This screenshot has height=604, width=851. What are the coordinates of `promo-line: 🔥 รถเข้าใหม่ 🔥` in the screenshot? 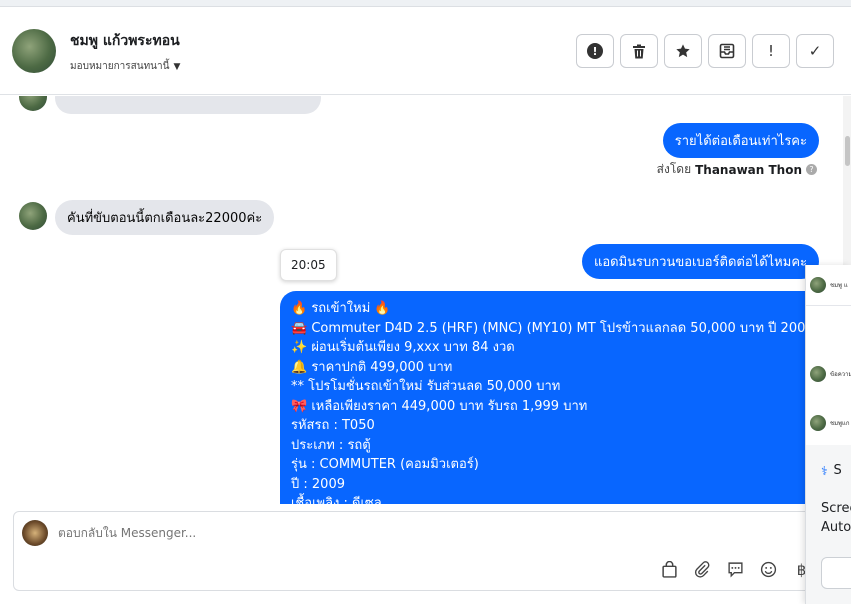 It's located at (341, 308).